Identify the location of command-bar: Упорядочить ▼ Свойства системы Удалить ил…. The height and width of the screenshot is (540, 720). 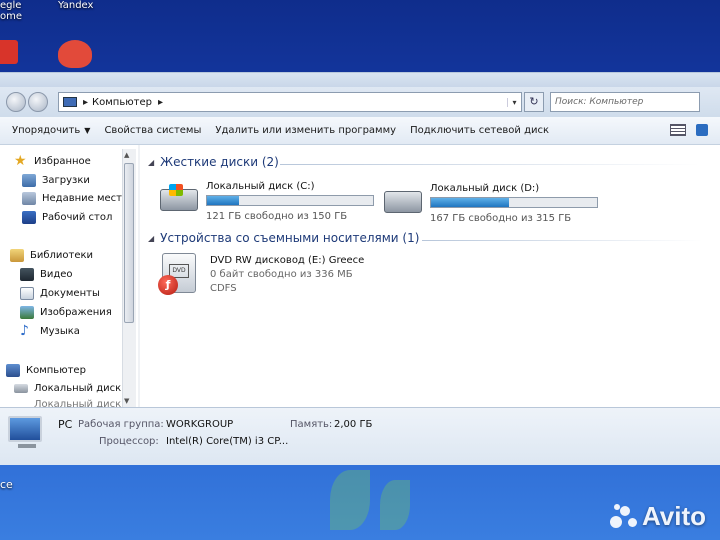
(360, 131).